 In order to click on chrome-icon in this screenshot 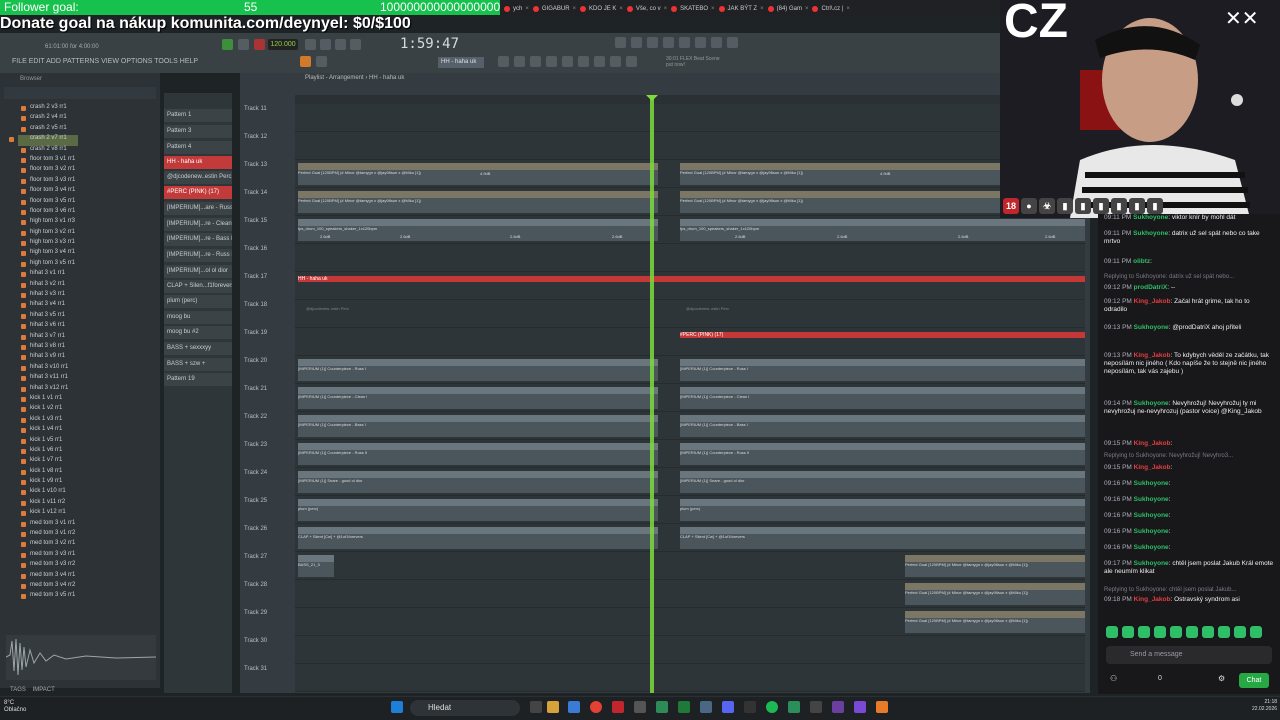, I will do `click(596, 707)`.